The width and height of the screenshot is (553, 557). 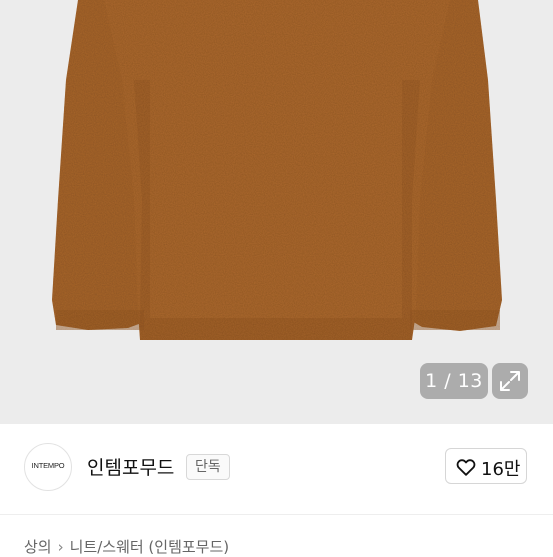 What do you see at coordinates (60, 547) in the screenshot?
I see `chevron-right-icon: ›` at bounding box center [60, 547].